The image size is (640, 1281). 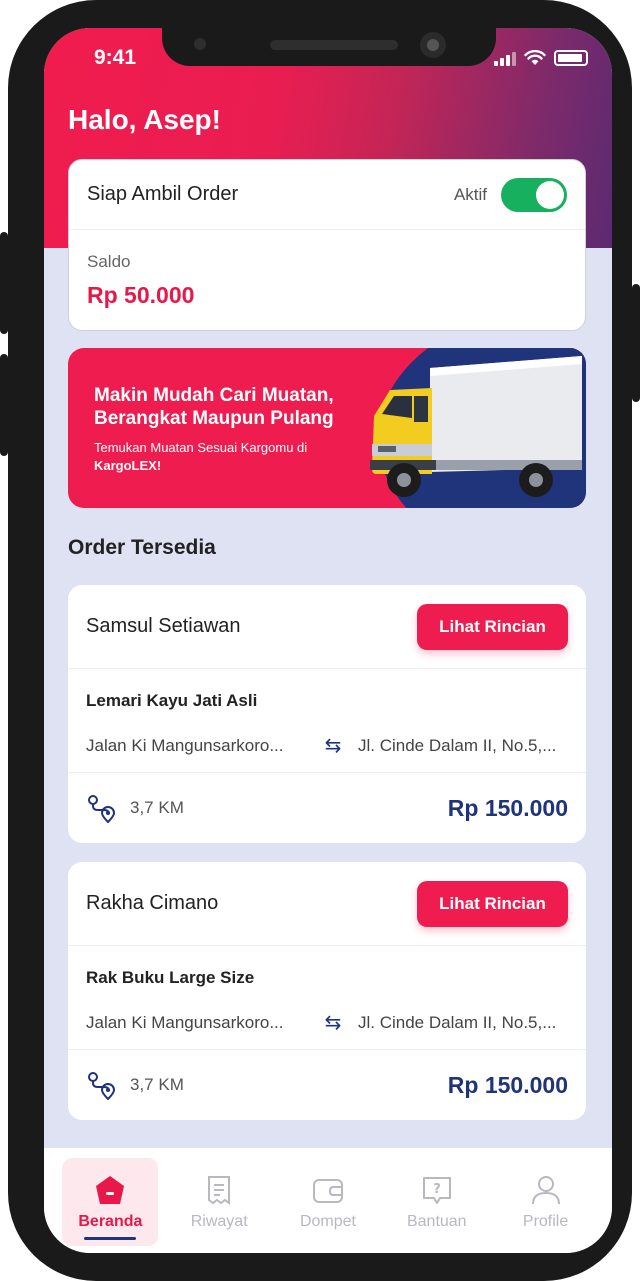 I want to click on status-icons, so click(x=541, y=58).